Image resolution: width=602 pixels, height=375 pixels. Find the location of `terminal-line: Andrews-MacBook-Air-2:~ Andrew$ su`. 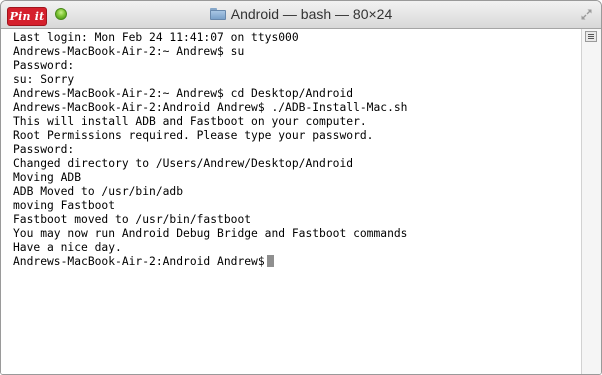

terminal-line: Andrews-MacBook-Air-2:~ Andrew$ su is located at coordinates (129, 51).